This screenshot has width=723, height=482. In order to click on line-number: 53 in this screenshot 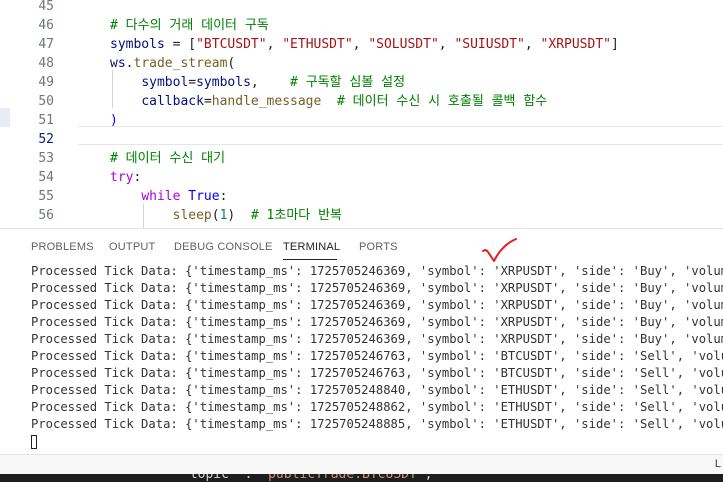, I will do `click(46, 158)`.